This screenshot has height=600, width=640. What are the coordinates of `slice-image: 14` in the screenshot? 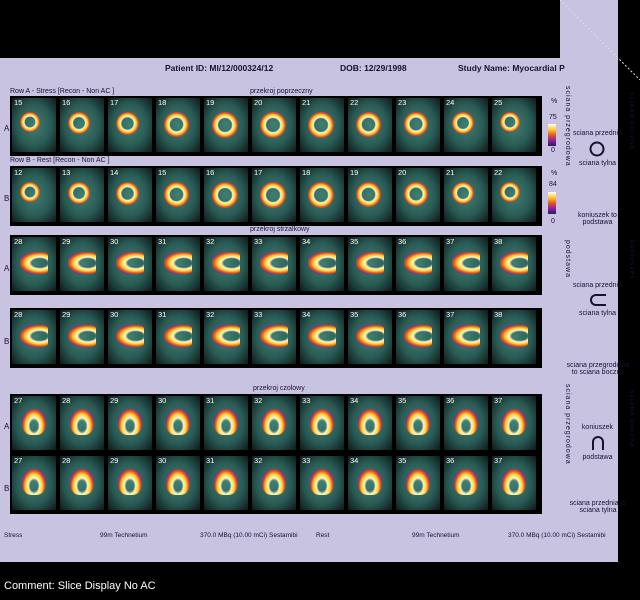 It's located at (130, 195).